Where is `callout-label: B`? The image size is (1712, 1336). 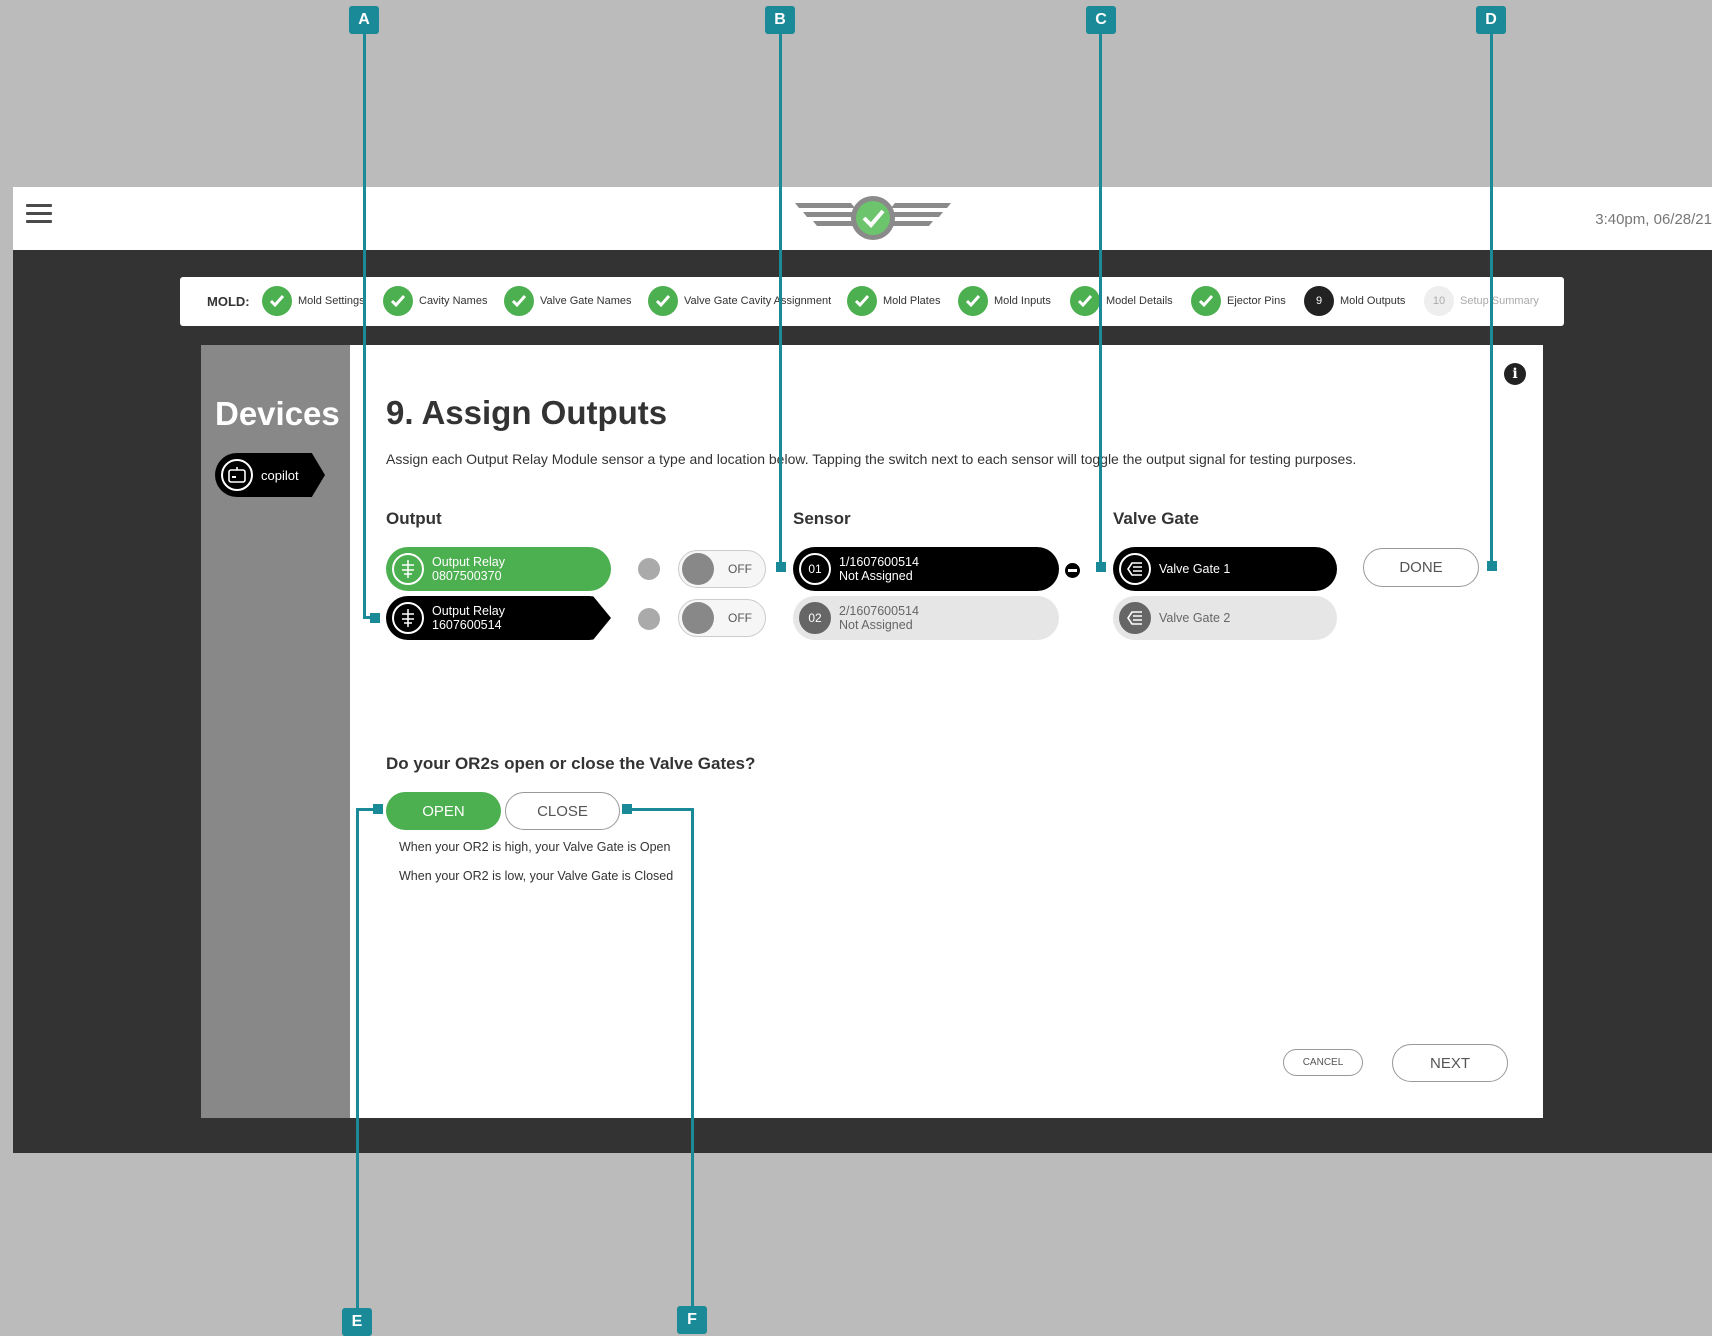 callout-label: B is located at coordinates (780, 20).